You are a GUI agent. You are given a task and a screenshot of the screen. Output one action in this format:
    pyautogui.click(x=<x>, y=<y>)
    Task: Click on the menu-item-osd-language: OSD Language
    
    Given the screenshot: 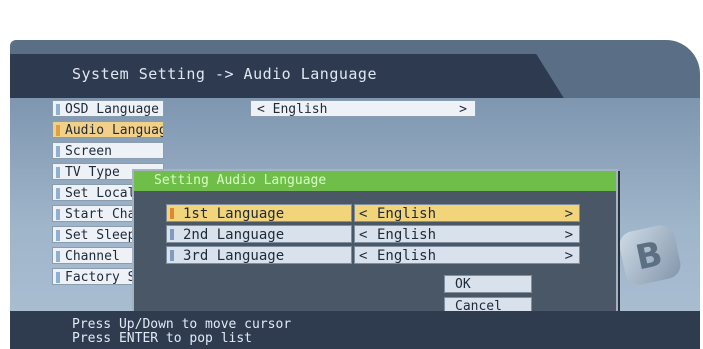 What is the action you would take?
    pyautogui.click(x=108, y=108)
    